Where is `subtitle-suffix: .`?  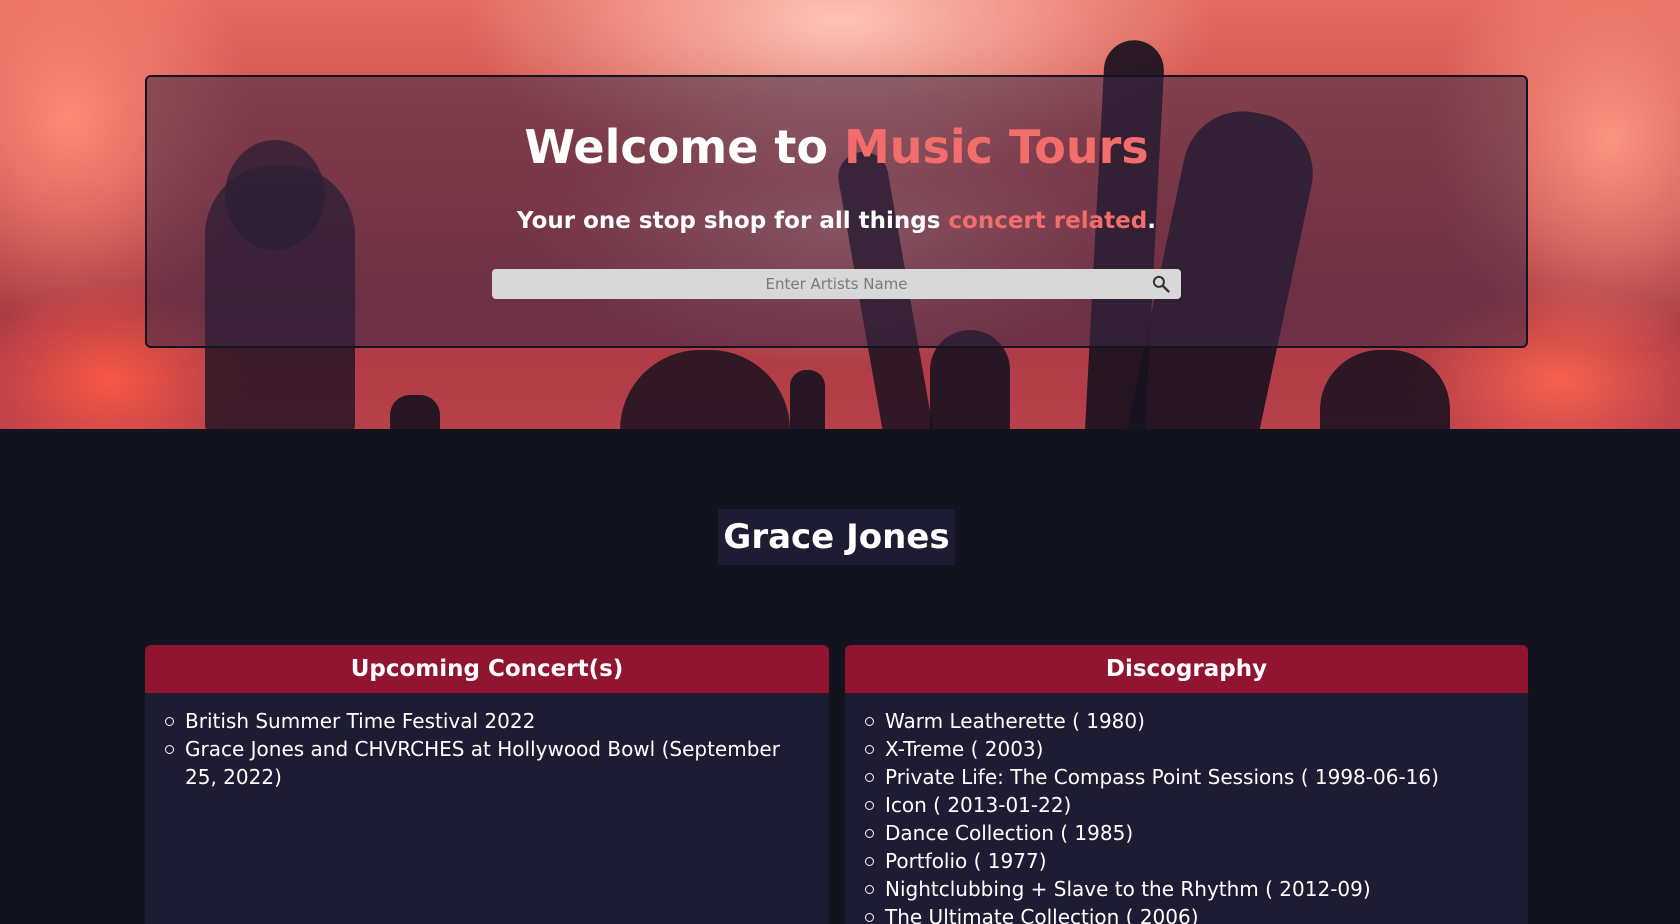 subtitle-suffix: . is located at coordinates (1151, 221).